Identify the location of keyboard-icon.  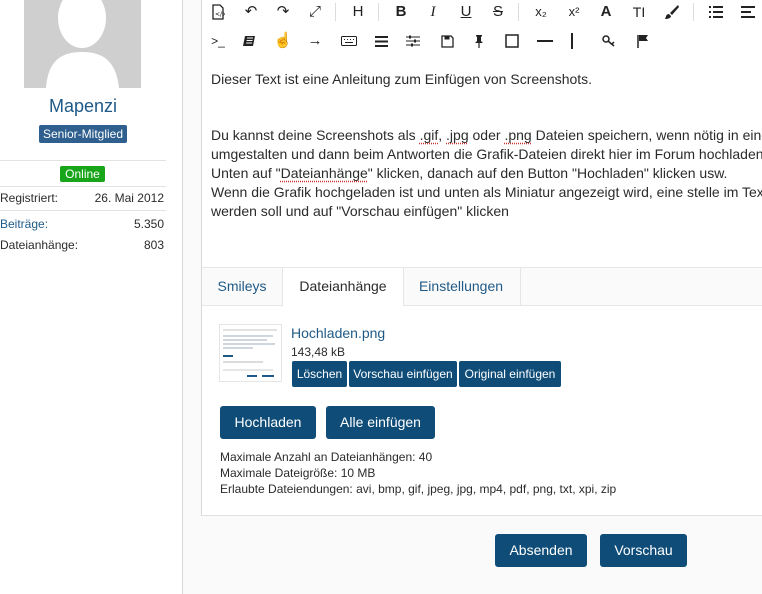
(349, 41).